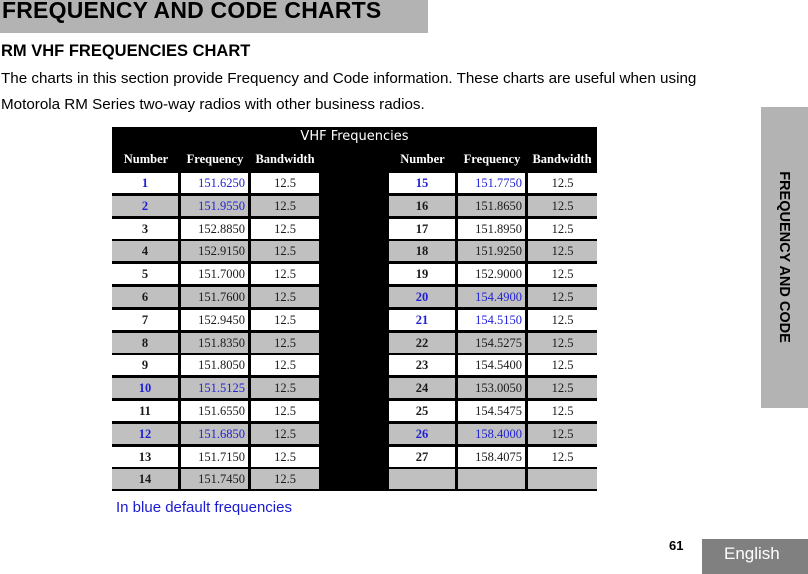  I want to click on page-number: 61, so click(676, 545).